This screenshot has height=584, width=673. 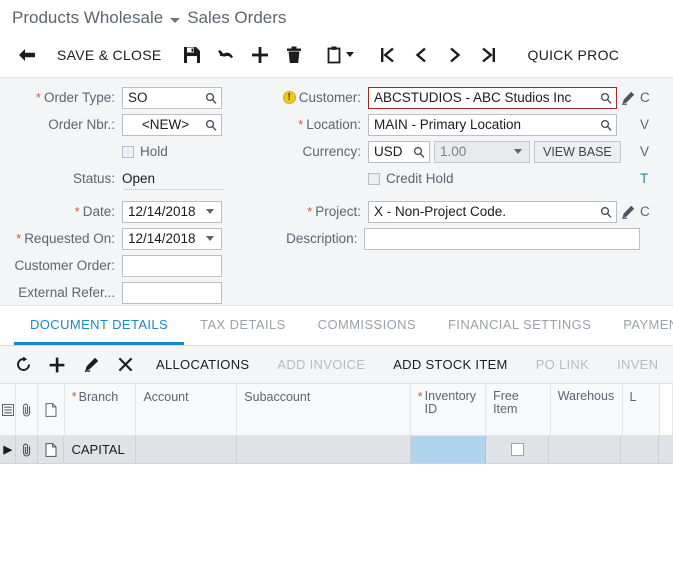 What do you see at coordinates (172, 124) in the screenshot?
I see `order-nbr-input: <NEW>` at bounding box center [172, 124].